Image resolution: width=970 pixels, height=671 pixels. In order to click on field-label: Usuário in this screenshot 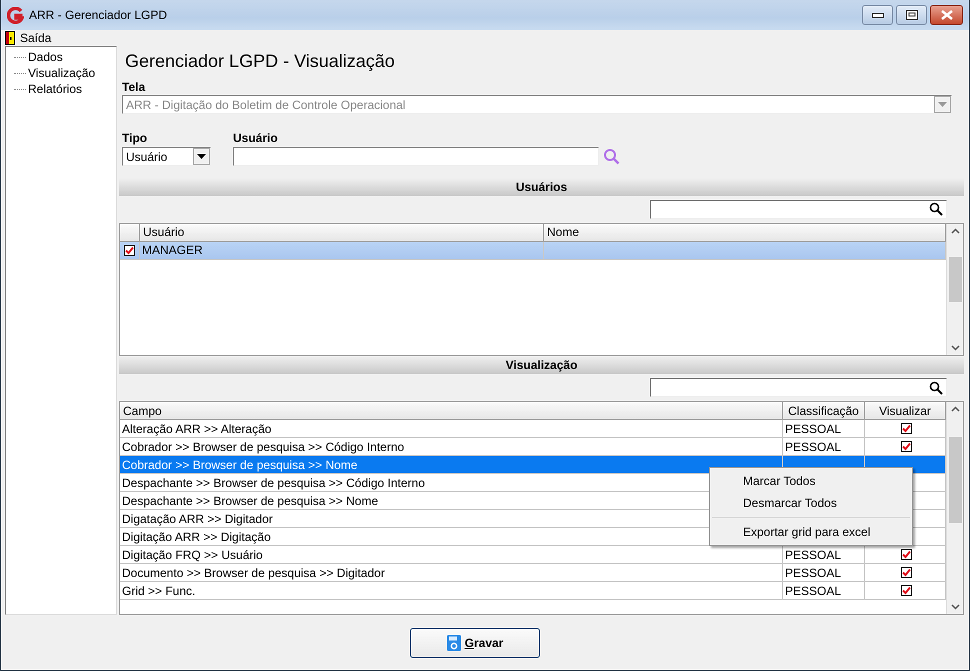, I will do `click(256, 138)`.